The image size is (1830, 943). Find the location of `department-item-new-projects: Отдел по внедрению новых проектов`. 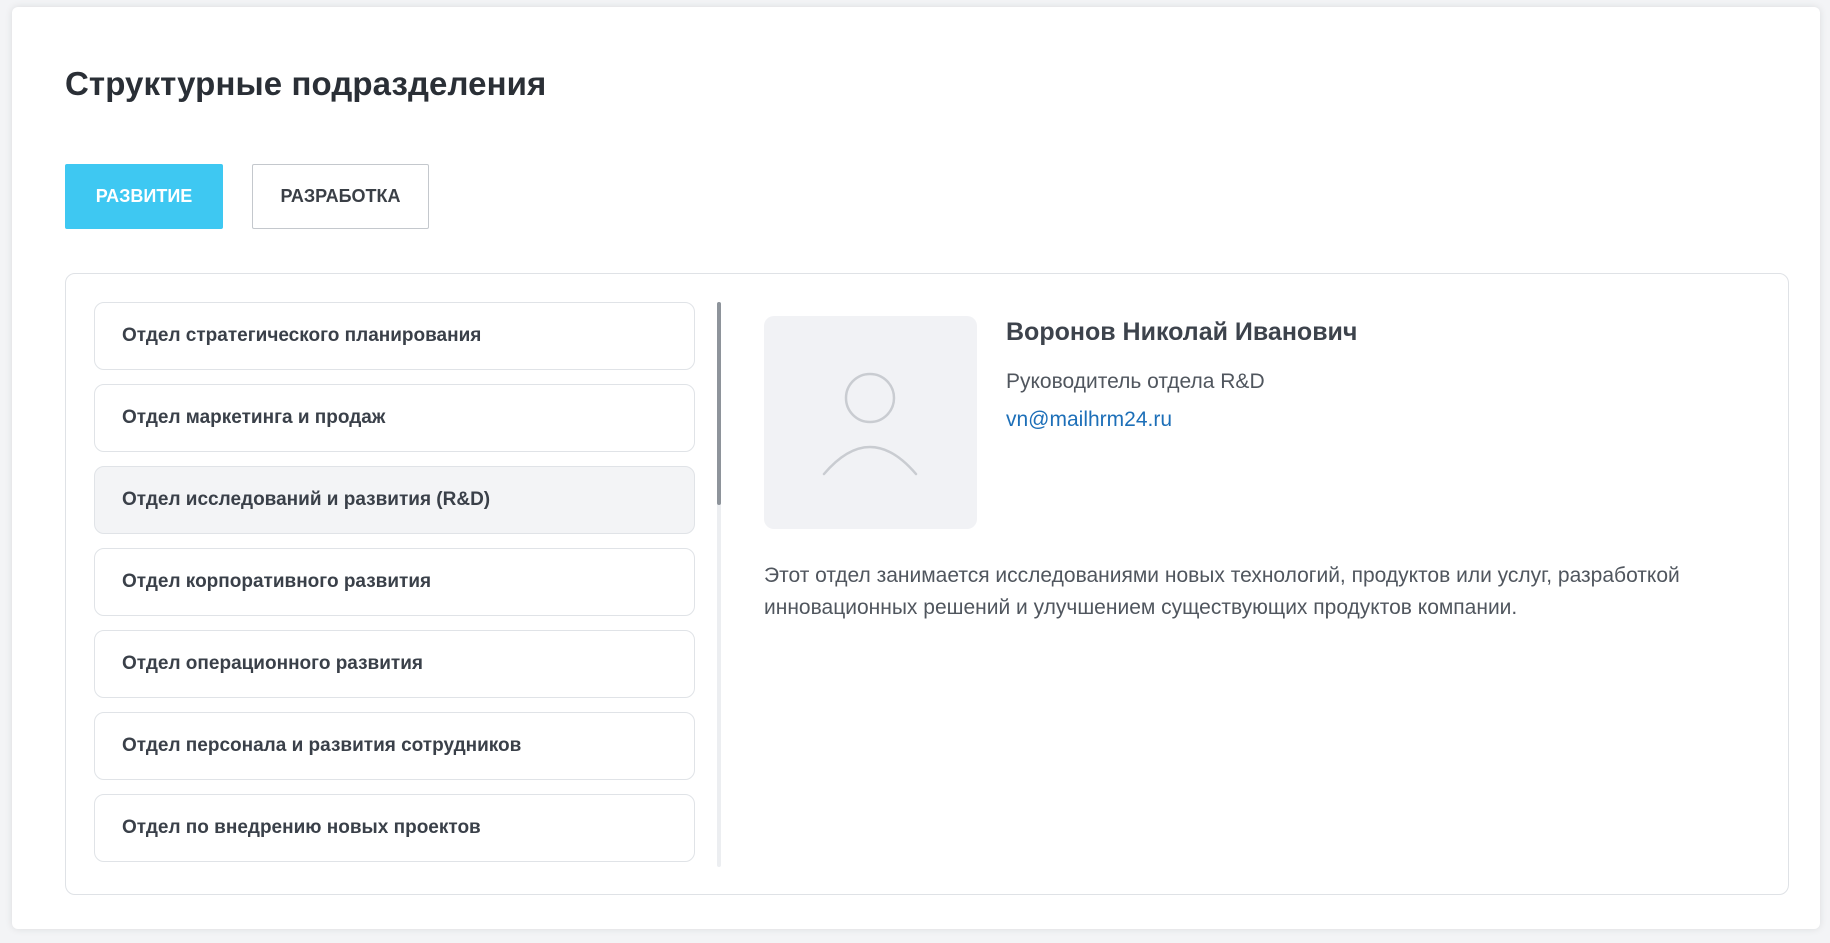

department-item-new-projects: Отдел по внедрению новых проектов is located at coordinates (394, 828).